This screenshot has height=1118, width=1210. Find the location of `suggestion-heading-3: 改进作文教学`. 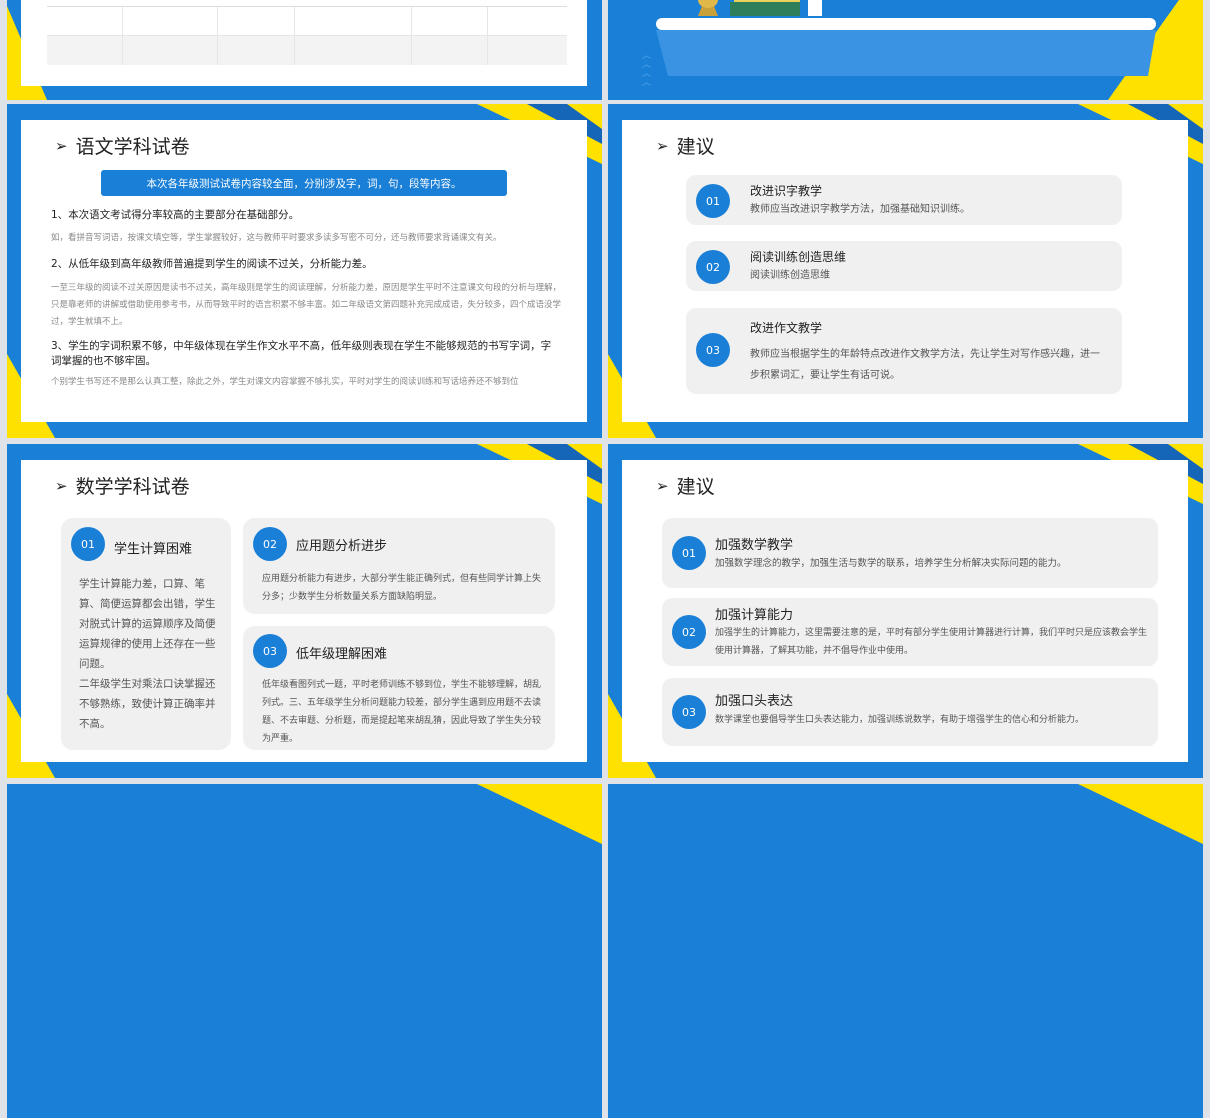

suggestion-heading-3: 改进作文教学 is located at coordinates (786, 328).